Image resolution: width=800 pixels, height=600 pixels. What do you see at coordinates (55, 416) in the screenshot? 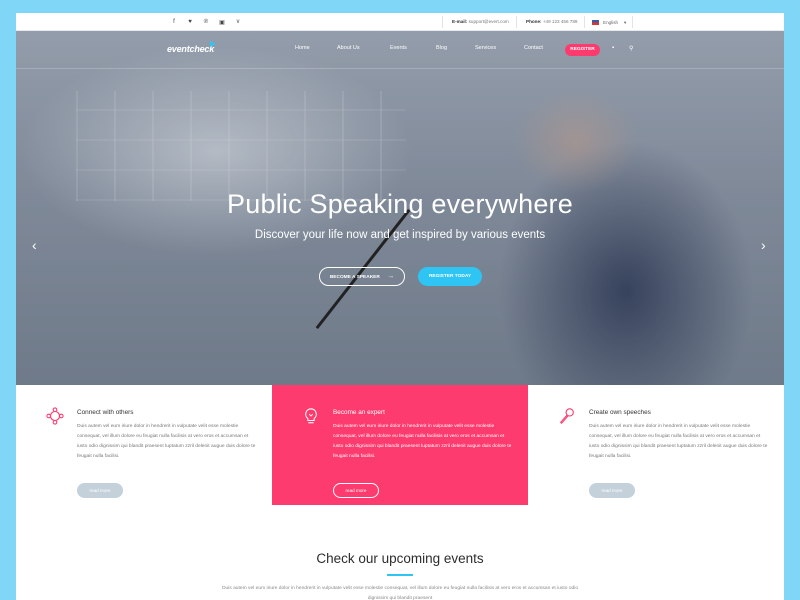
I see `network-icon` at bounding box center [55, 416].